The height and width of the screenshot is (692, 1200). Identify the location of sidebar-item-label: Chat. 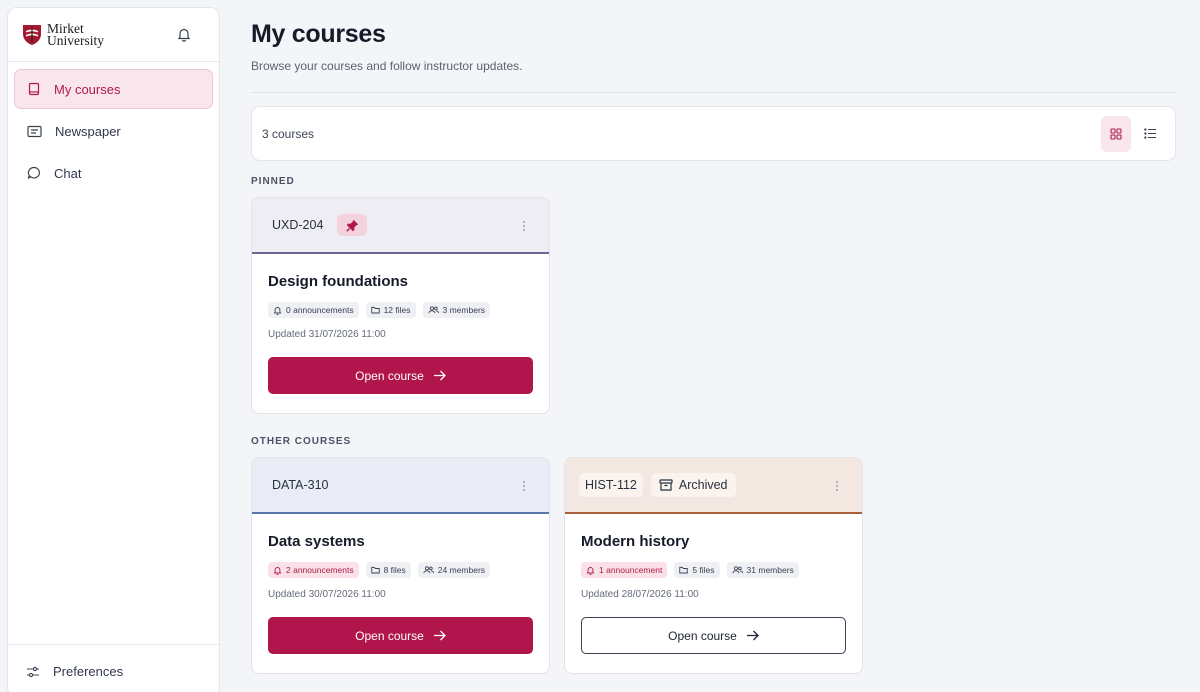
(68, 173).